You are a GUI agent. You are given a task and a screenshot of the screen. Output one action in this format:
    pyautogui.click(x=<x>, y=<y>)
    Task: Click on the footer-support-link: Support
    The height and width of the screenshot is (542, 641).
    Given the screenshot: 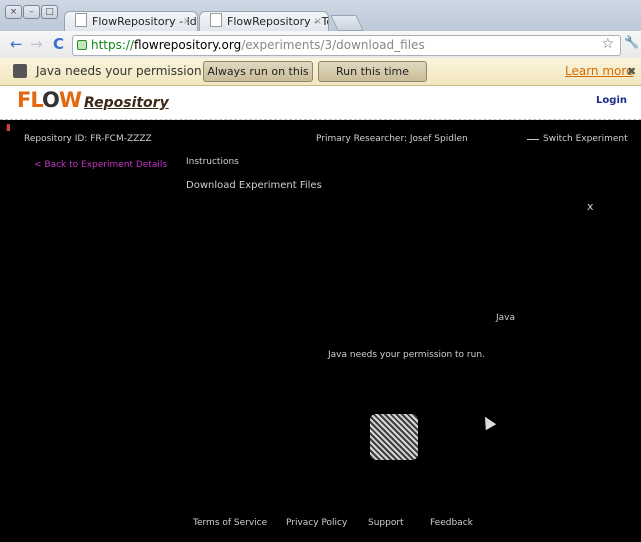 What is the action you would take?
    pyautogui.click(x=386, y=523)
    